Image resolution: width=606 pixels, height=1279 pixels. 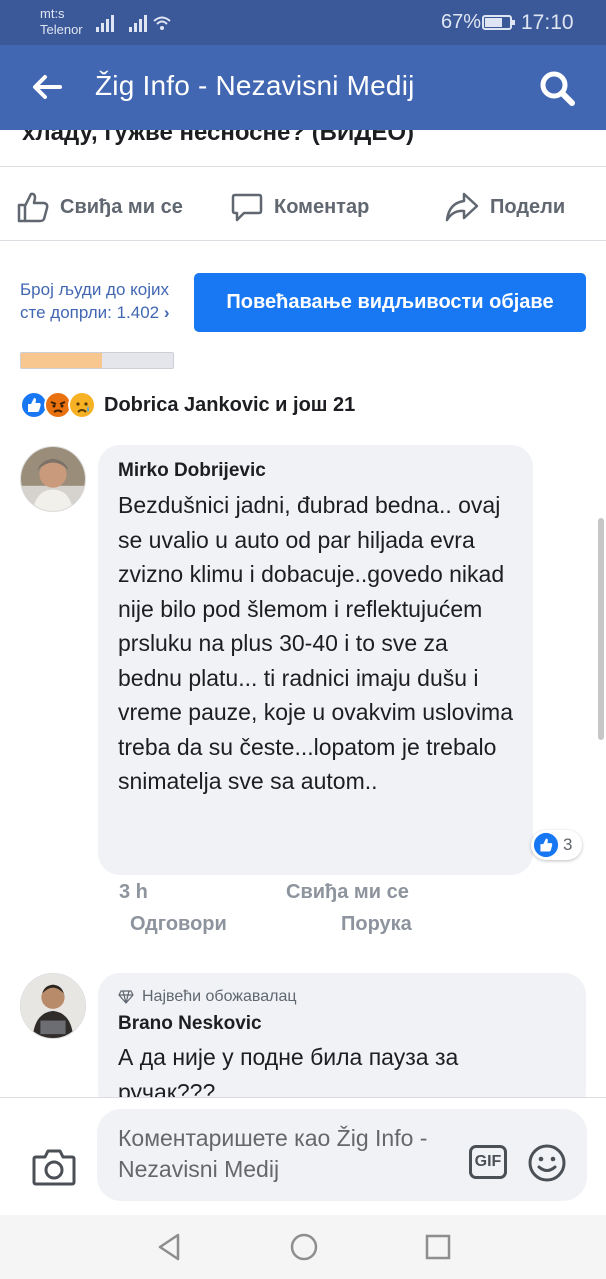 I want to click on reach-link: Број људи до којих сте допрли: 1.402 ›, so click(x=100, y=301).